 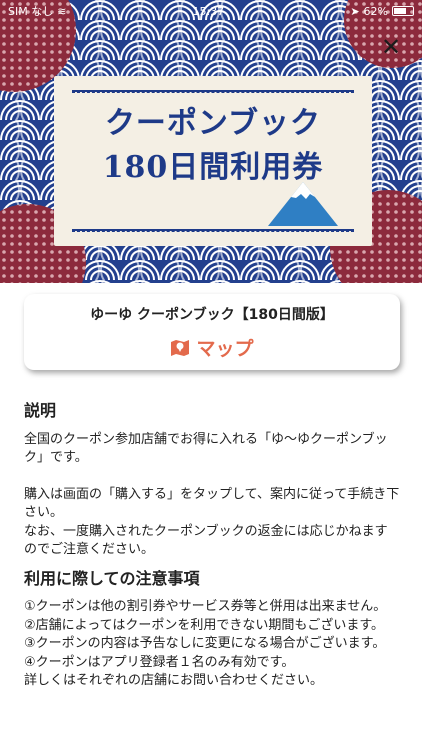 I want to click on description-text: 全国のクーポン参加店舗でお得に入れる「ゆ〜ゆクーポンブック」です。, so click(x=206, y=448).